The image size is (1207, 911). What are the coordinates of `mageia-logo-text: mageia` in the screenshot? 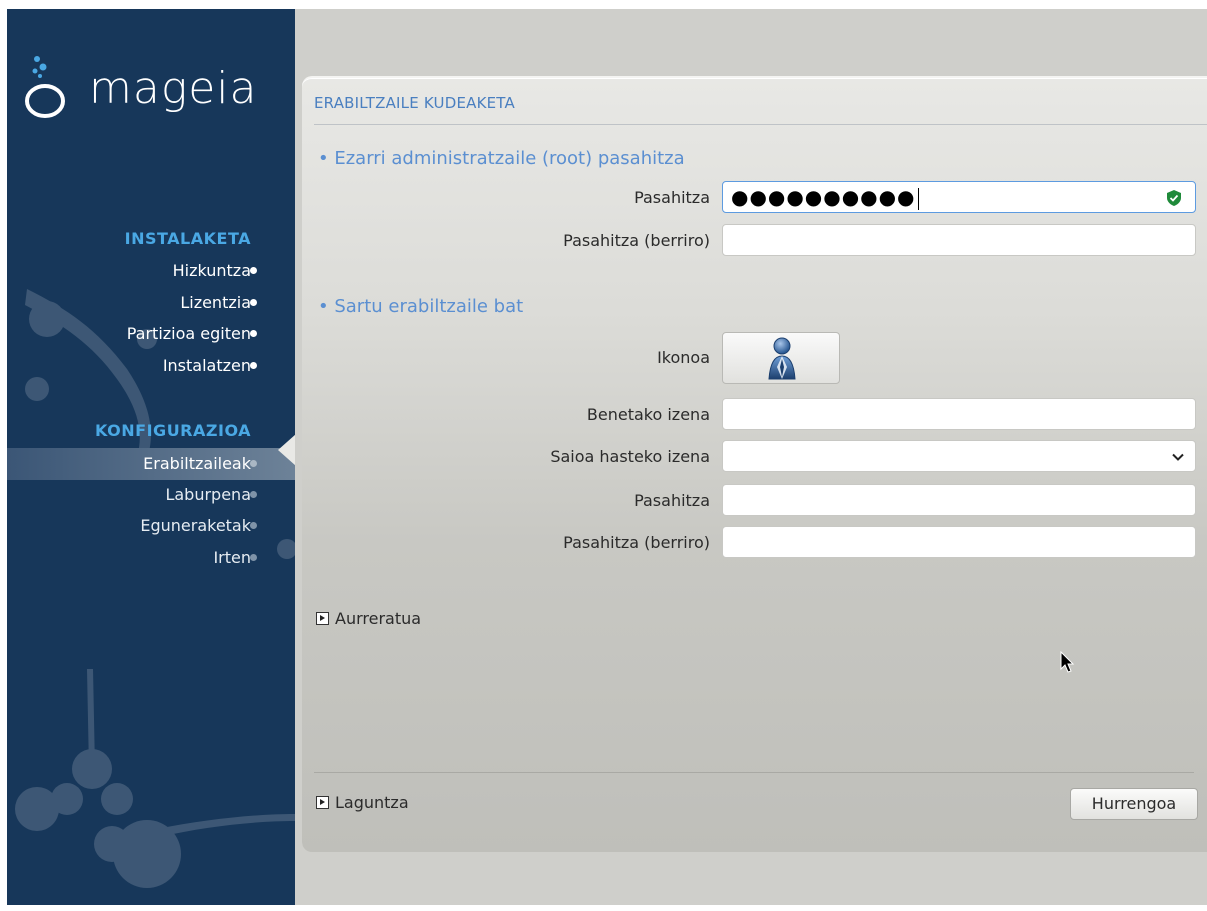 It's located at (173, 88).